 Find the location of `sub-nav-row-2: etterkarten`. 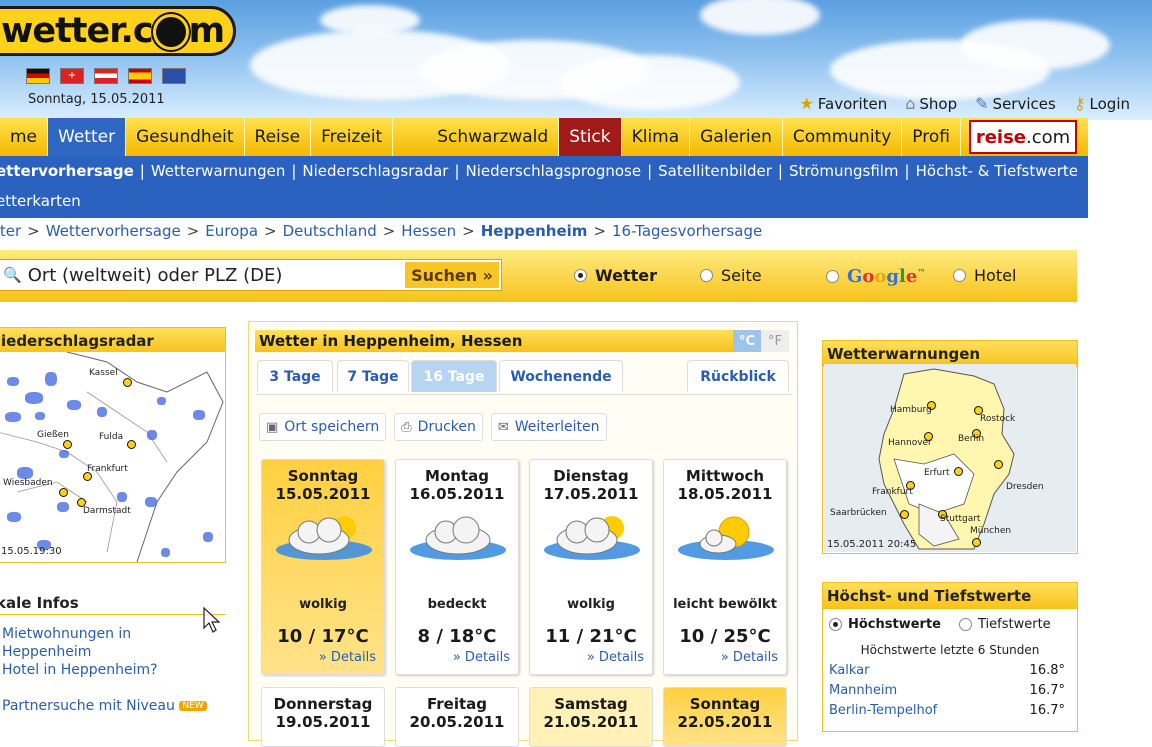

sub-nav-row-2: etterkarten is located at coordinates (544, 201).